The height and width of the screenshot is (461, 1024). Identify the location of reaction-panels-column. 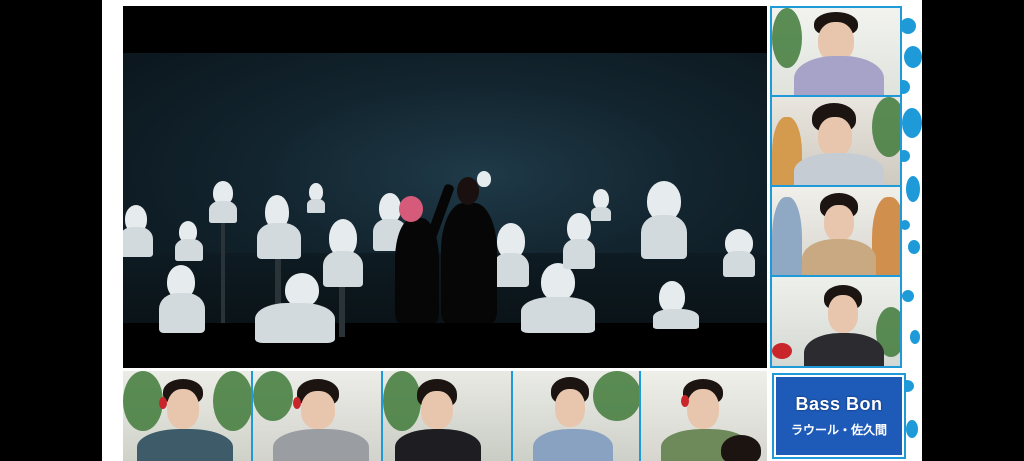
(836, 187).